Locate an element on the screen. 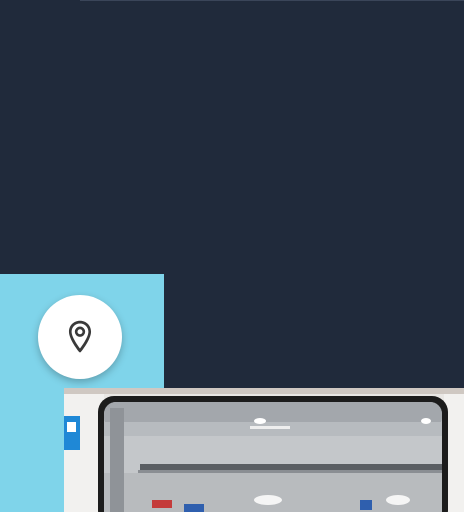 This screenshot has width=464, height=512. map-pin-icon is located at coordinates (80, 336).